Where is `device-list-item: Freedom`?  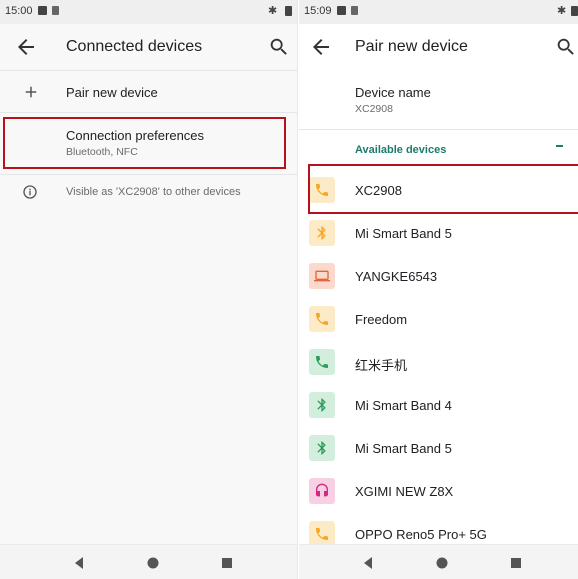 device-list-item: Freedom is located at coordinates (438, 319).